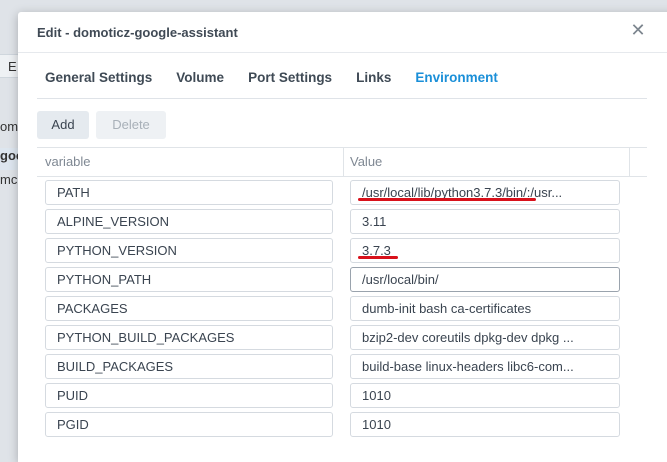 The image size is (667, 462). What do you see at coordinates (9, 159) in the screenshot?
I see `background-text: goo` at bounding box center [9, 159].